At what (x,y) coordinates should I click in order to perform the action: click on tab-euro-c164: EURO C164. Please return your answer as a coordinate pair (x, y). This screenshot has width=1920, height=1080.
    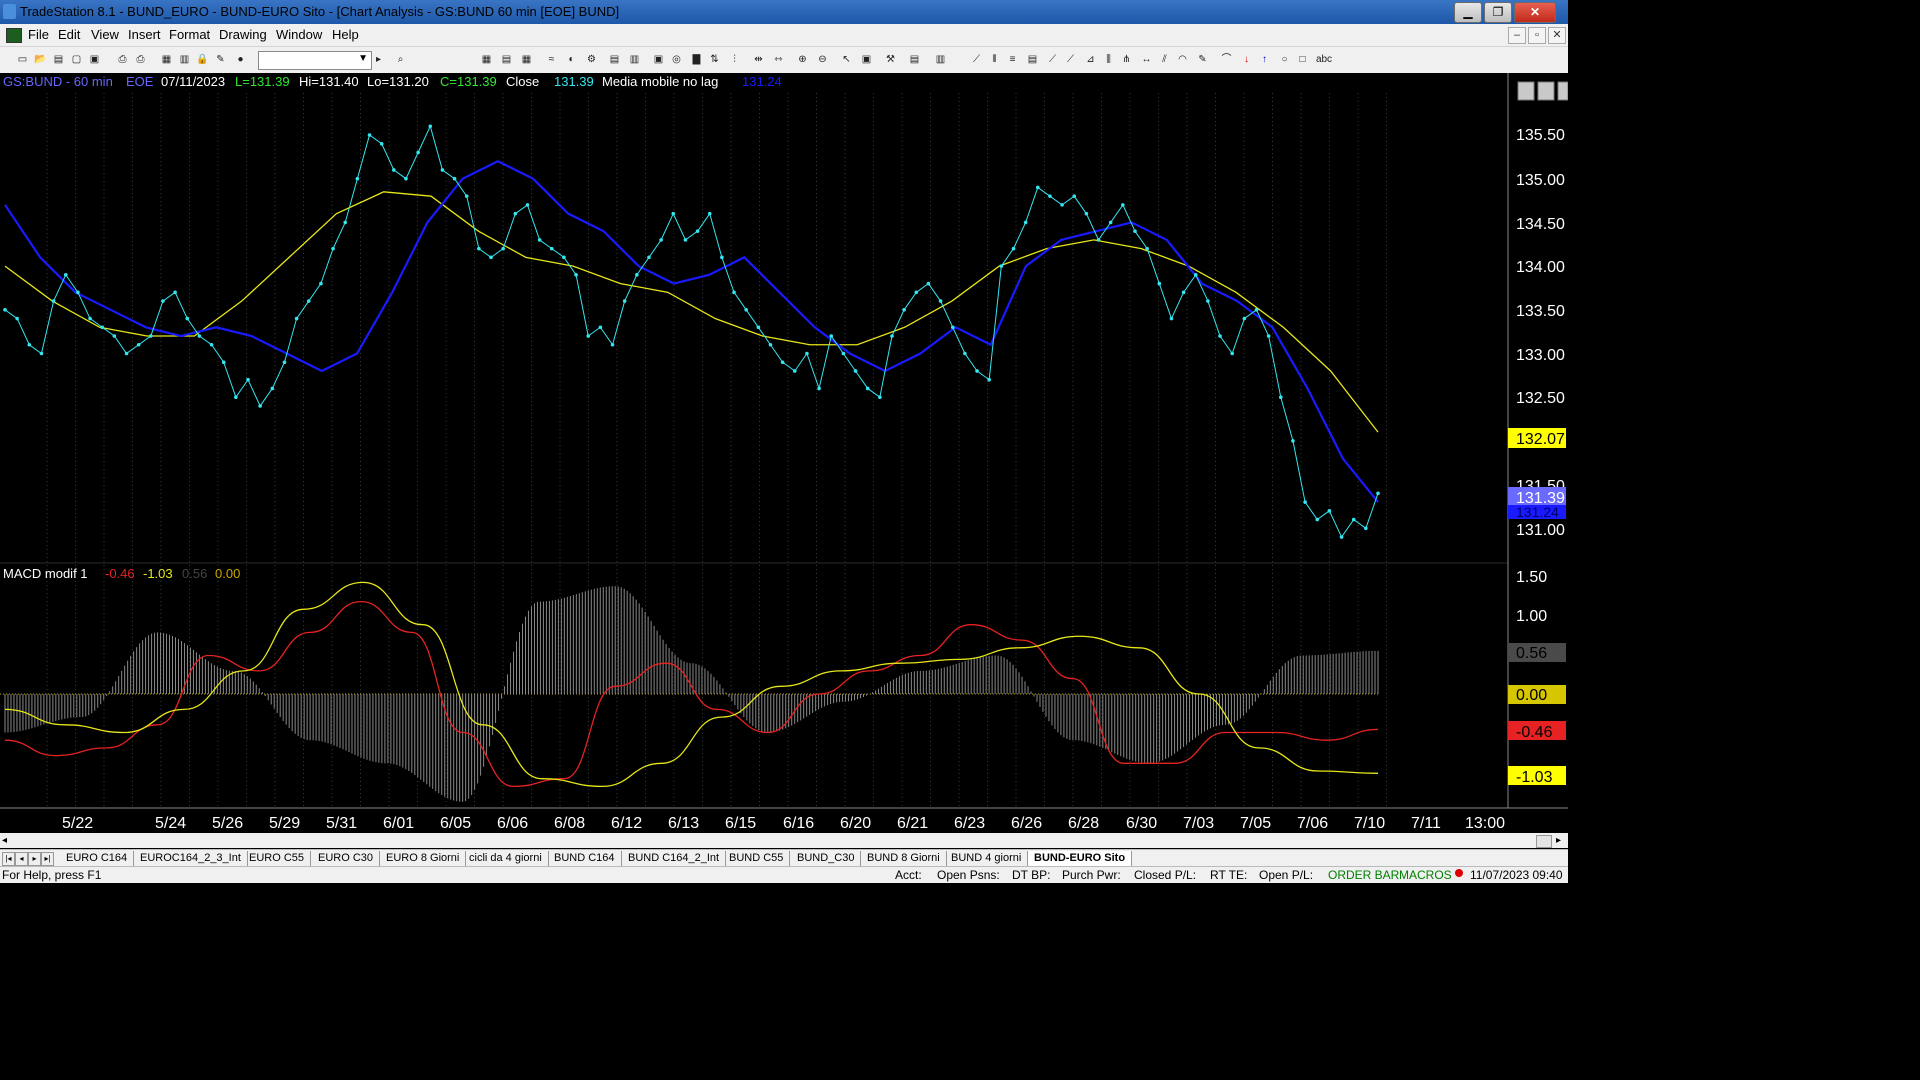
    Looking at the image, I should click on (97, 858).